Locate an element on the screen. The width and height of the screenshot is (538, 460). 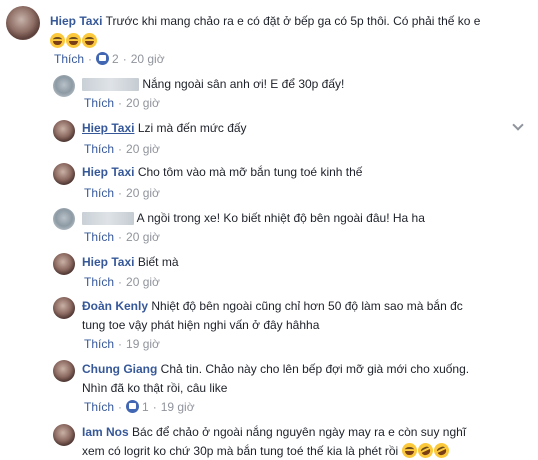
reply-line: Hiep Taxi Lzi mà đến mức đấy is located at coordinates (164, 128).